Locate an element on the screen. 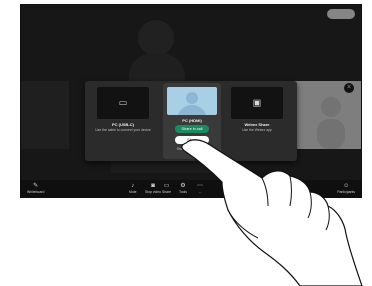 This screenshot has height=286, width=372. share-icon: ▭ is located at coordinates (166, 186).